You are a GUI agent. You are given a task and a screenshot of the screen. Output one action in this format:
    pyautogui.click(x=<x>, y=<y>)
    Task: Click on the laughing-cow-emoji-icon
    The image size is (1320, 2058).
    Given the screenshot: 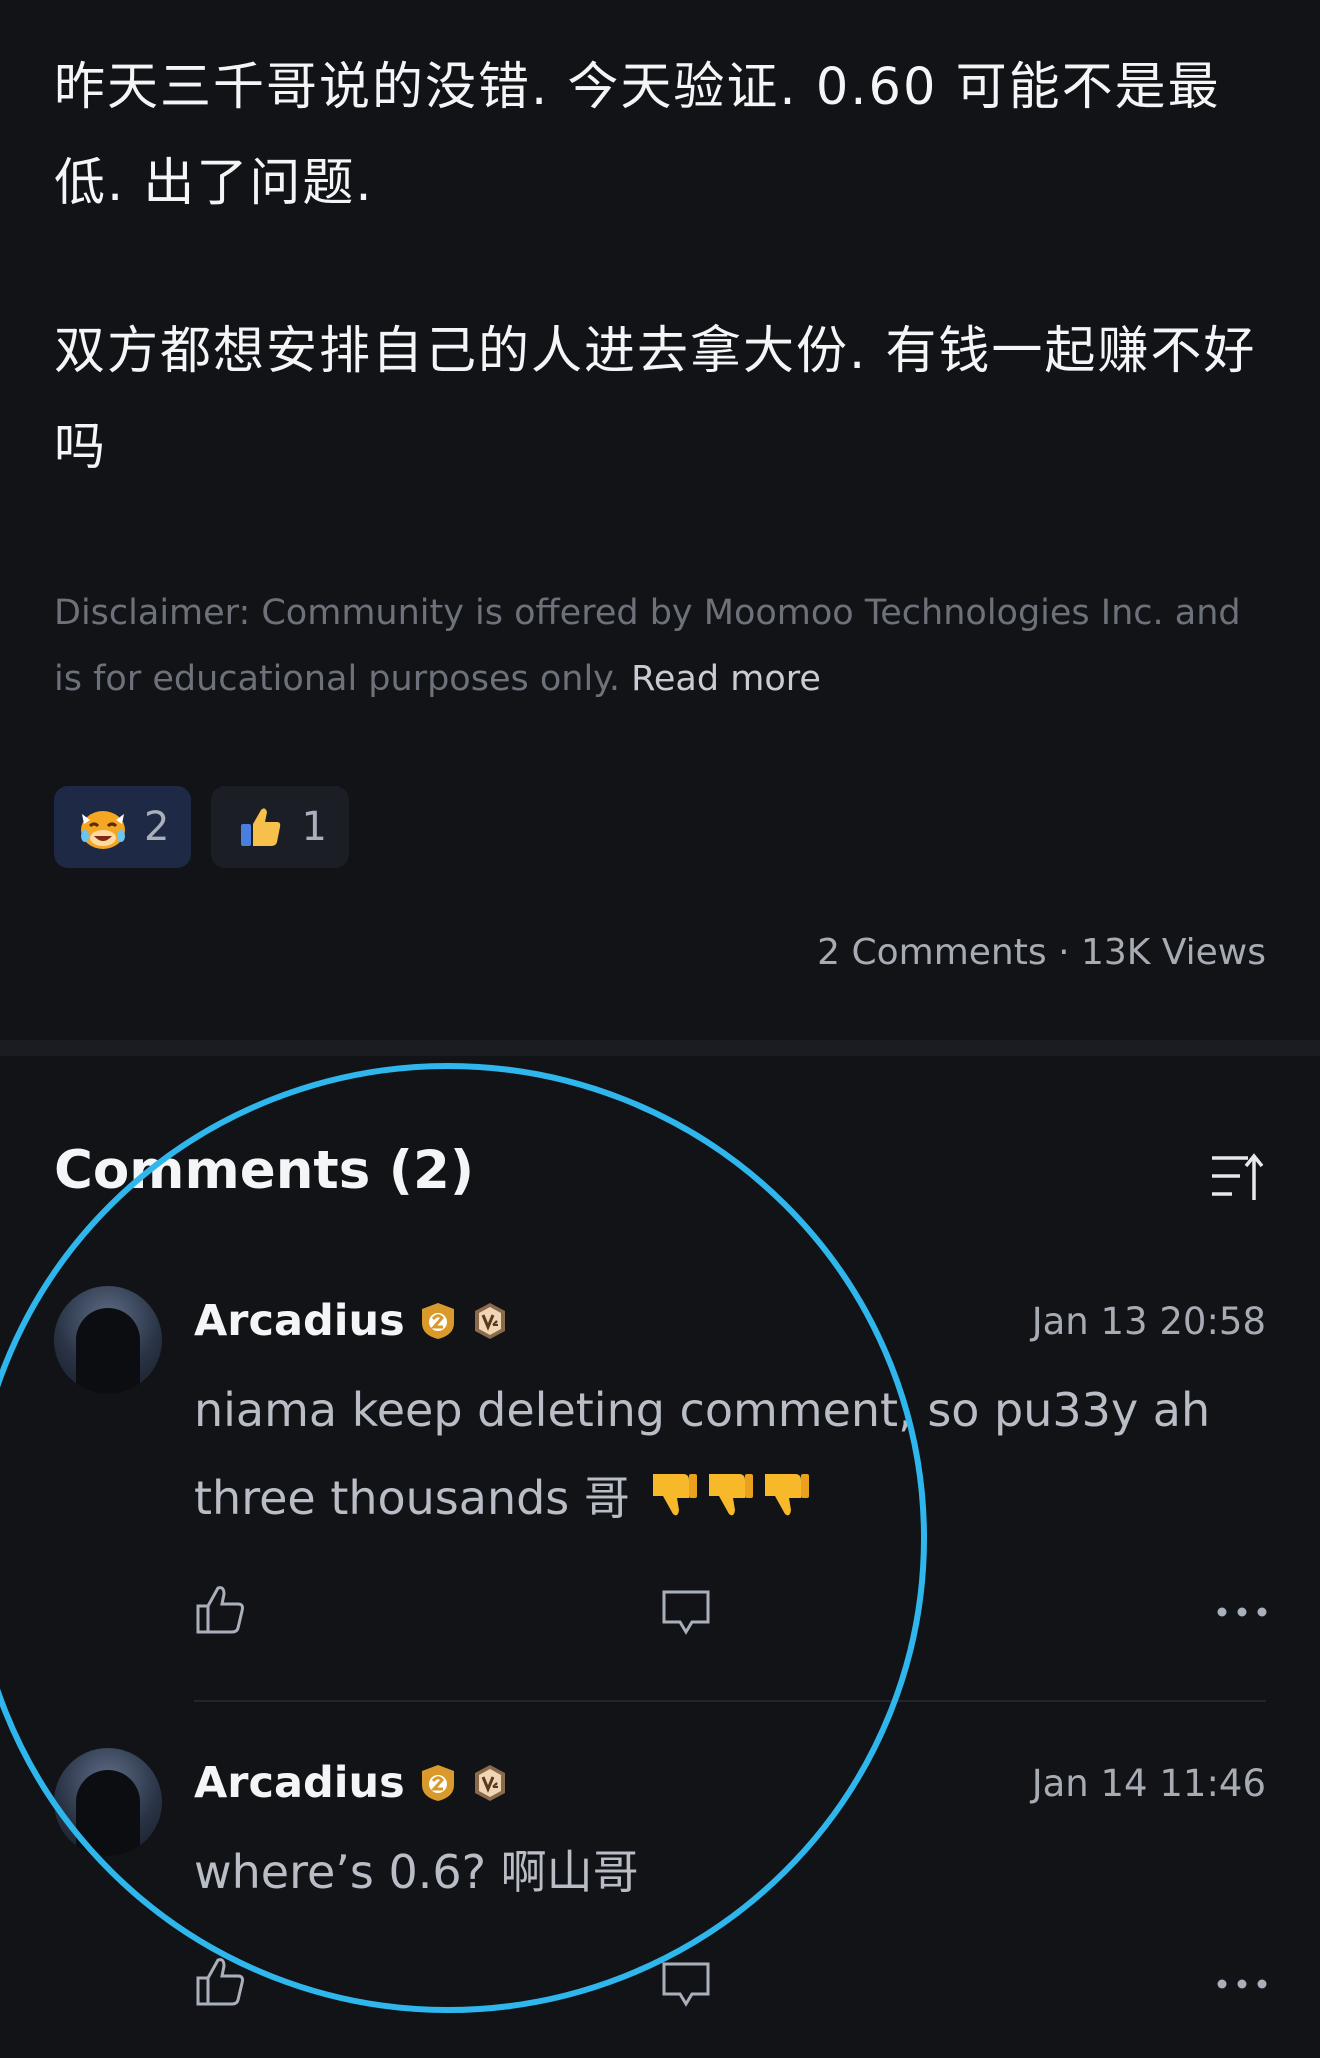 What is the action you would take?
    pyautogui.click(x=103, y=830)
    